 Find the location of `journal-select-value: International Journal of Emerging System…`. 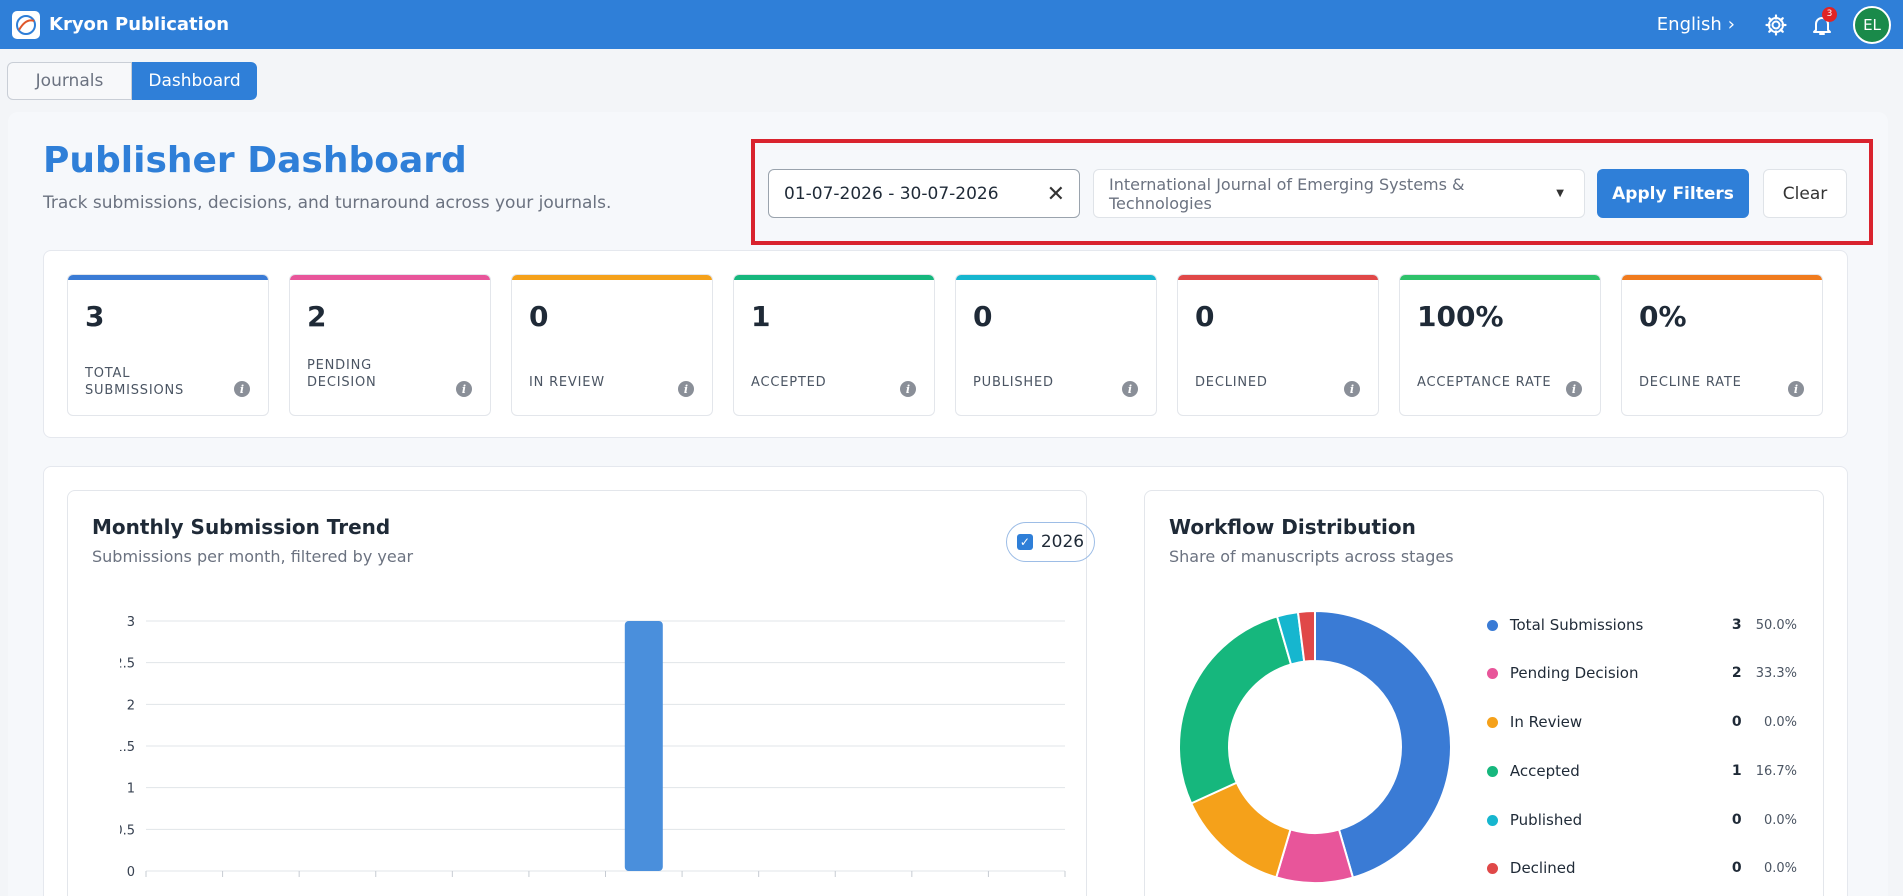

journal-select-value: International Journal of Emerging System… is located at coordinates (1287, 193).